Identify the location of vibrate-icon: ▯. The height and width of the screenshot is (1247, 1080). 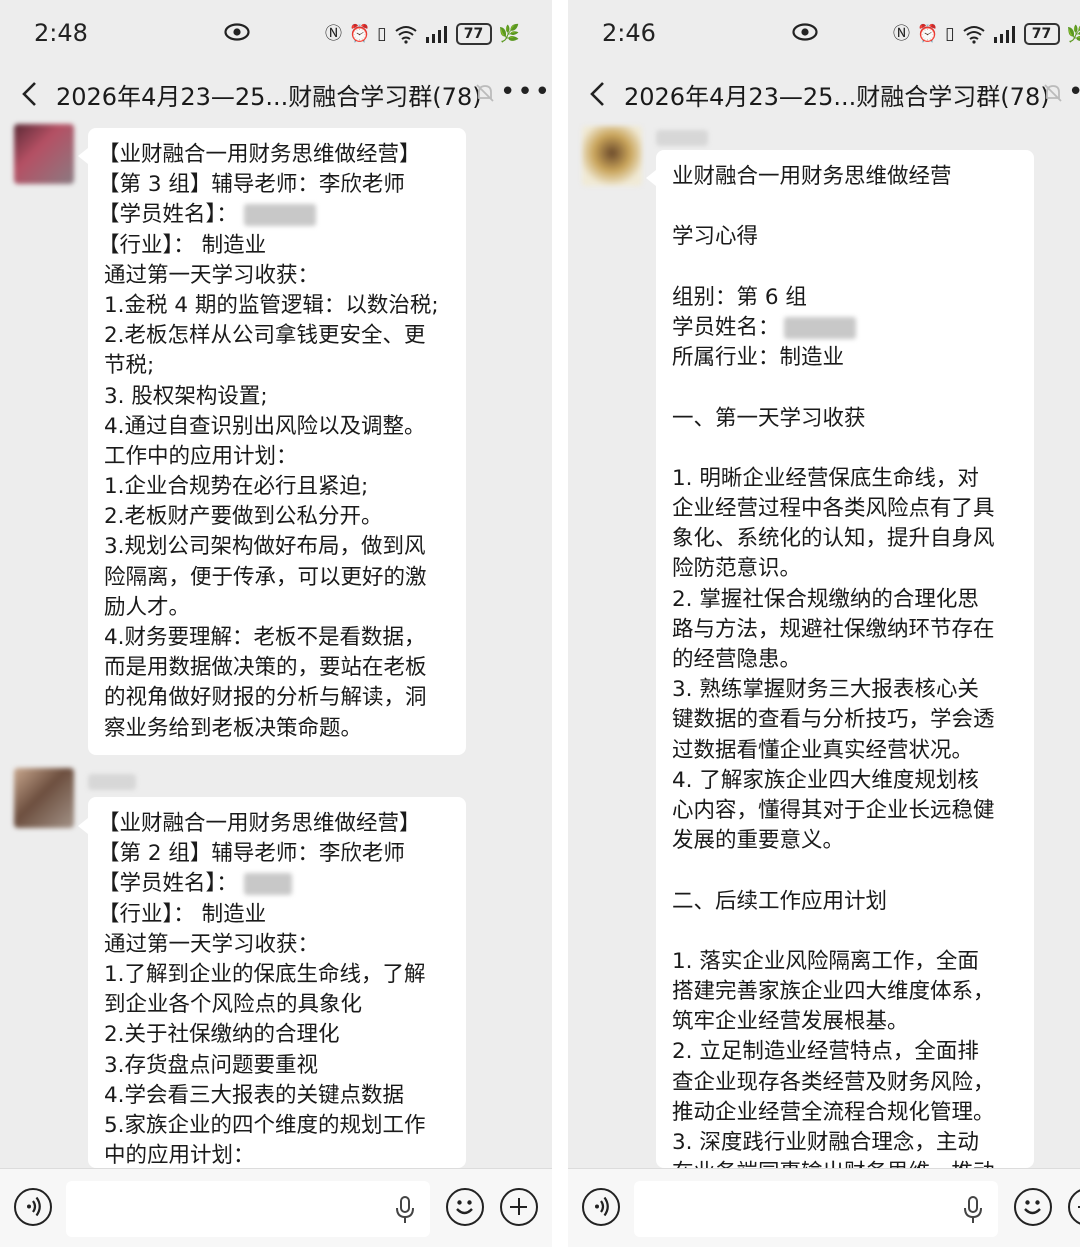
(382, 34).